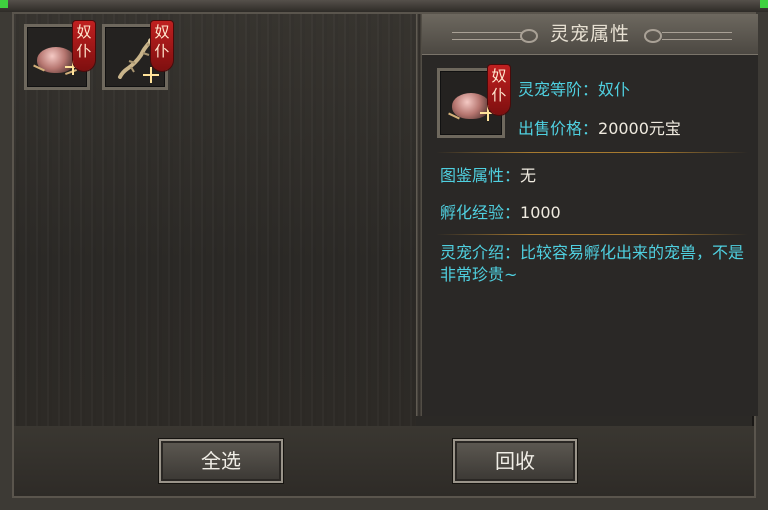 Image resolution: width=768 pixels, height=510 pixels. I want to click on price-row: 出售价格：20000元宝, so click(599, 129).